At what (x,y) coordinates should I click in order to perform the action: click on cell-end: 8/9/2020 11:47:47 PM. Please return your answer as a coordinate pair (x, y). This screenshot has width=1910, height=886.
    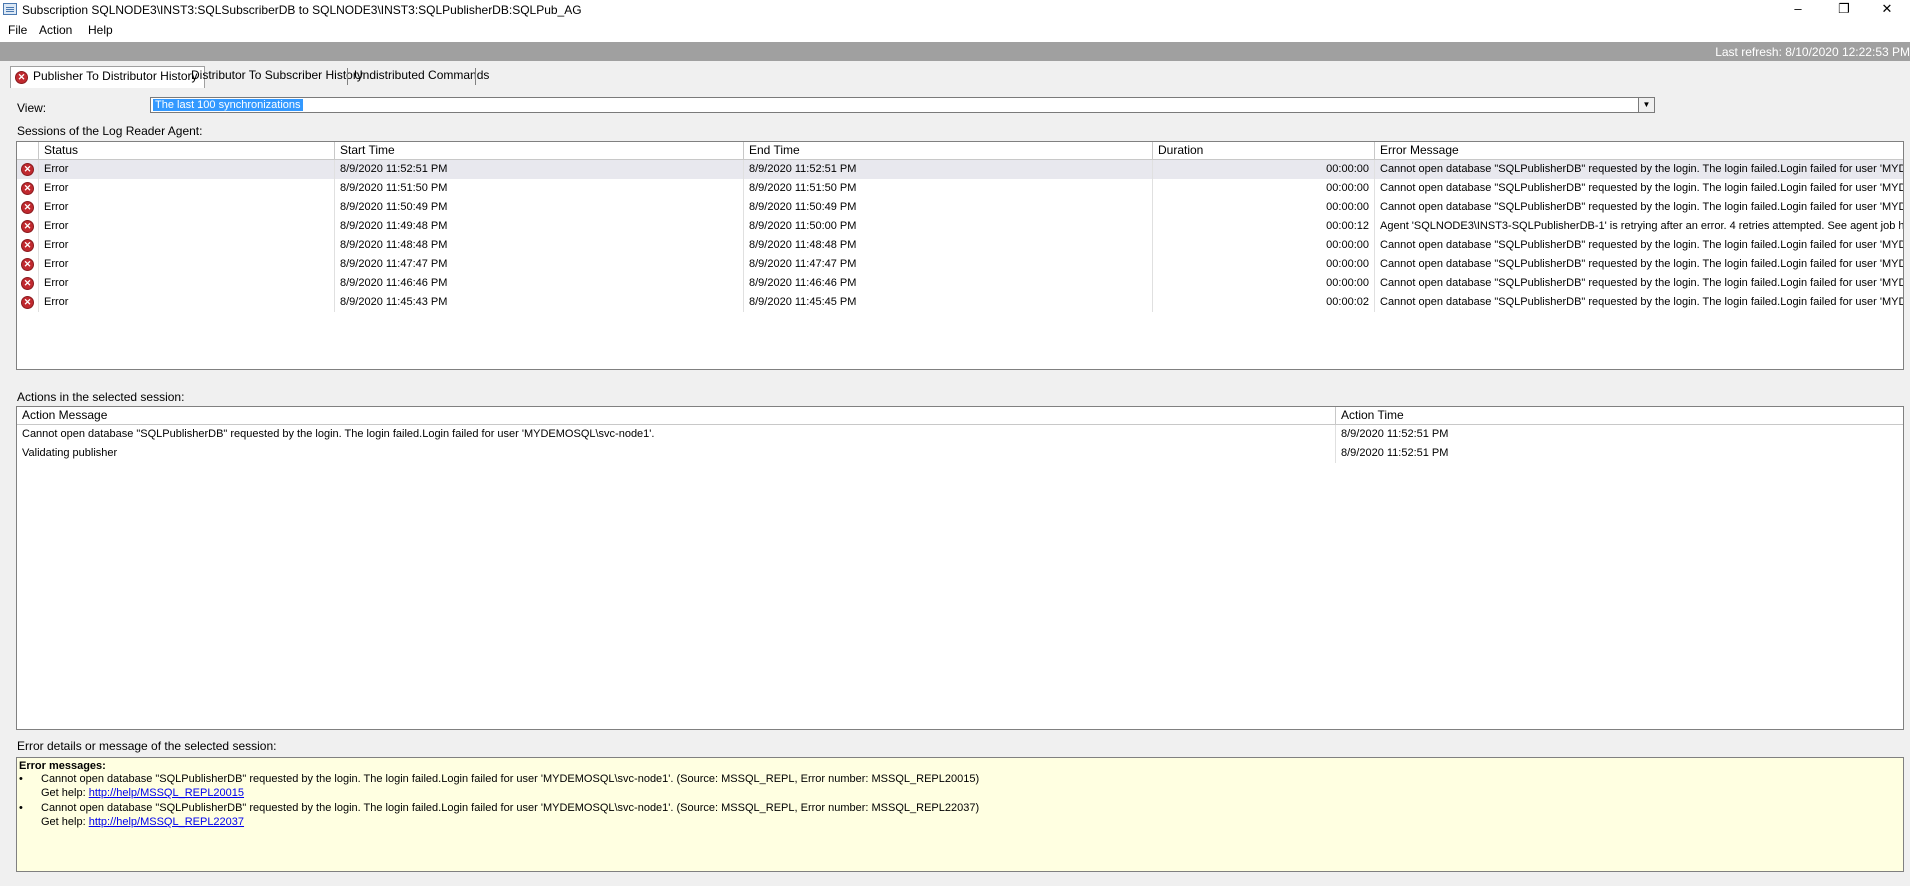
    Looking at the image, I should click on (948, 264).